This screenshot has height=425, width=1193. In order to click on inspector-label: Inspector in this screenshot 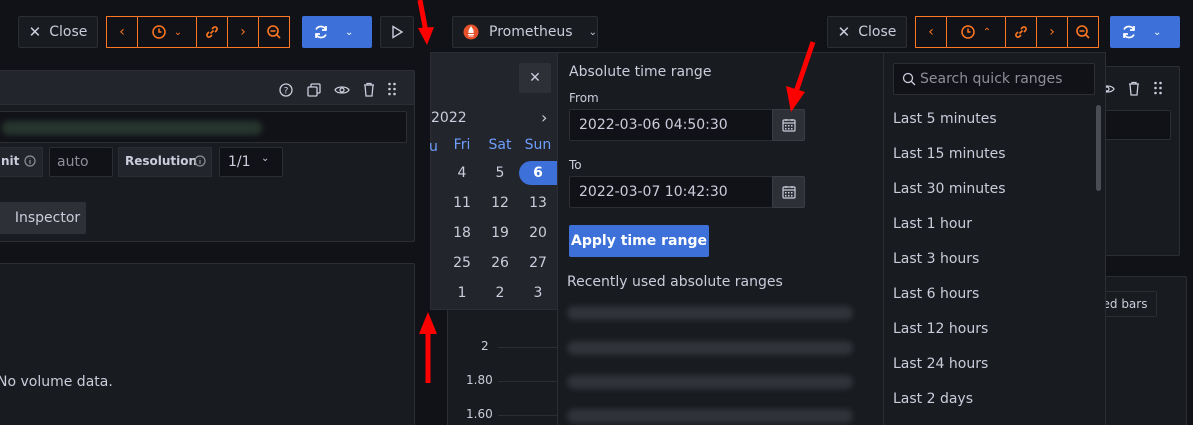, I will do `click(47, 218)`.